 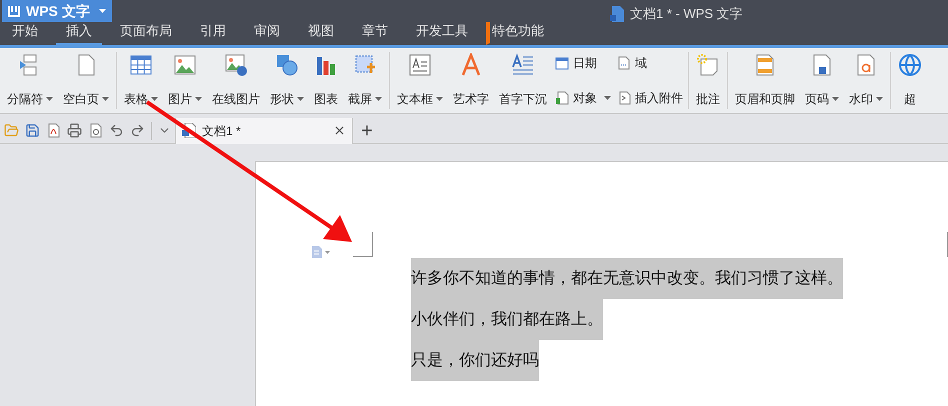 What do you see at coordinates (523, 65) in the screenshot?
I see `drop-cap-icon` at bounding box center [523, 65].